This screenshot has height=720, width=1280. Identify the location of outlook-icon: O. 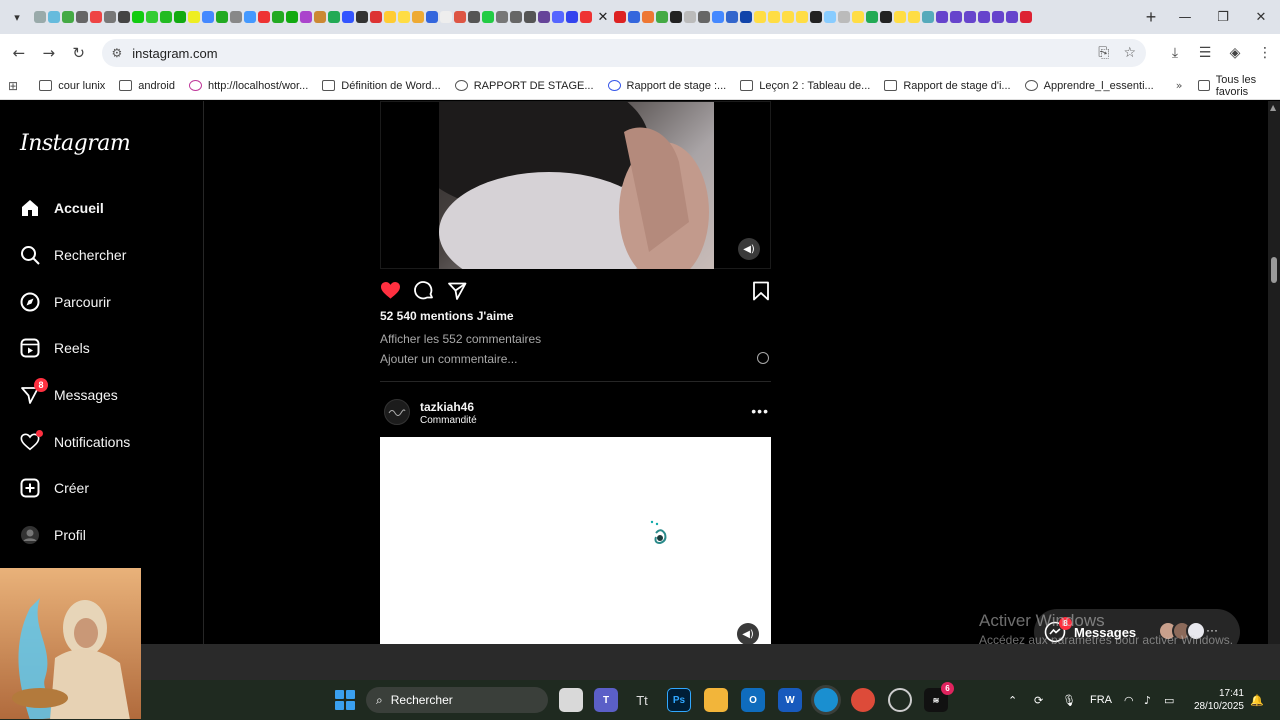
(753, 700).